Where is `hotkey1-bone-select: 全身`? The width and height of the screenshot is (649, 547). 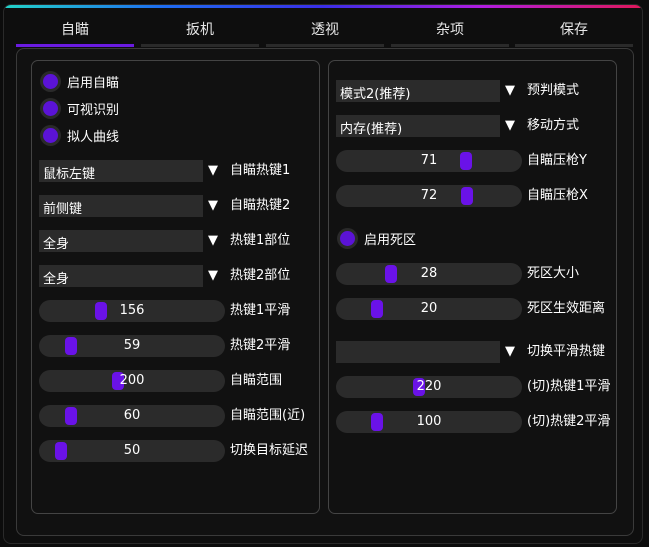 hotkey1-bone-select: 全身 is located at coordinates (121, 241).